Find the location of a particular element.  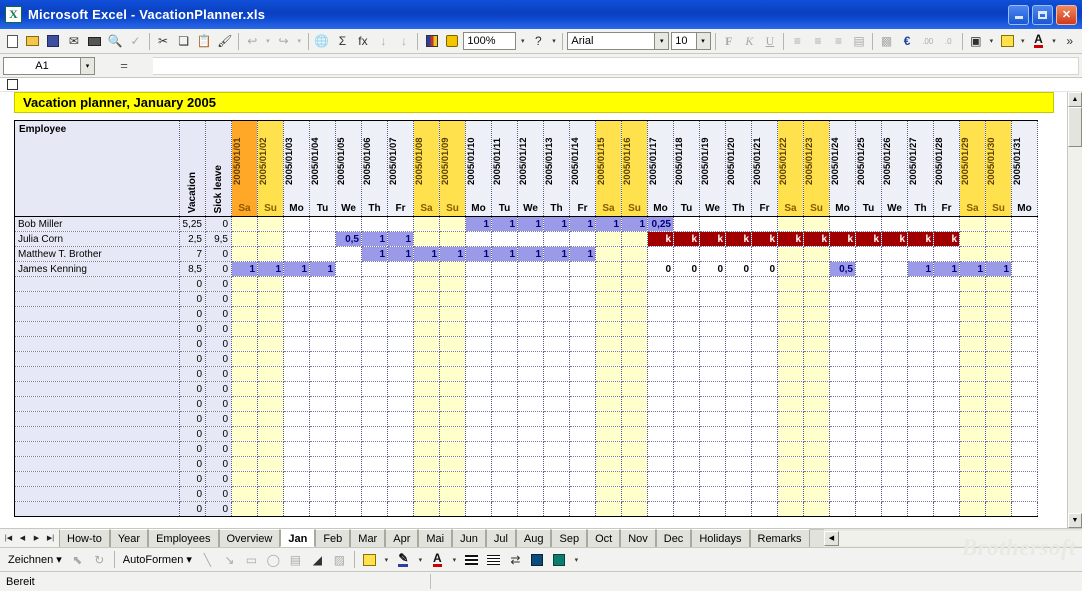

percent-style-icon: ▩ is located at coordinates (886, 41).